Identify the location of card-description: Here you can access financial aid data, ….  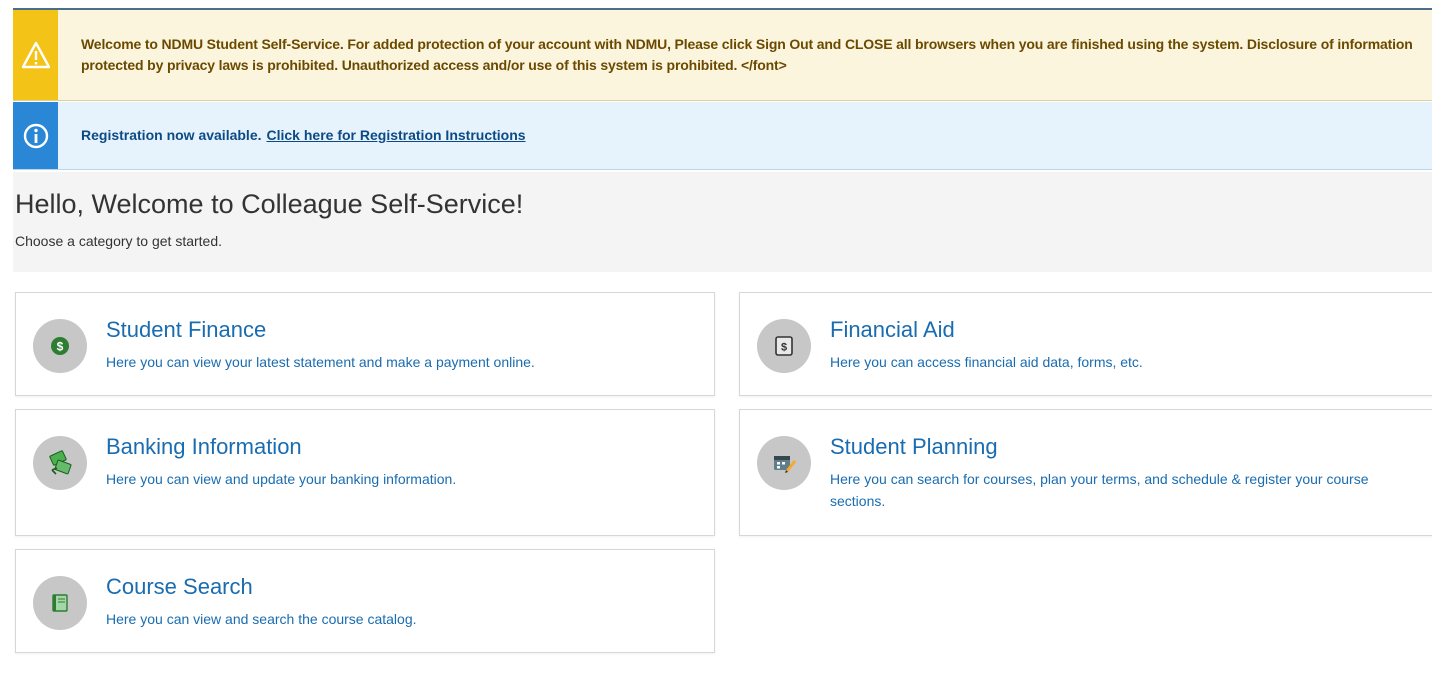
(986, 362).